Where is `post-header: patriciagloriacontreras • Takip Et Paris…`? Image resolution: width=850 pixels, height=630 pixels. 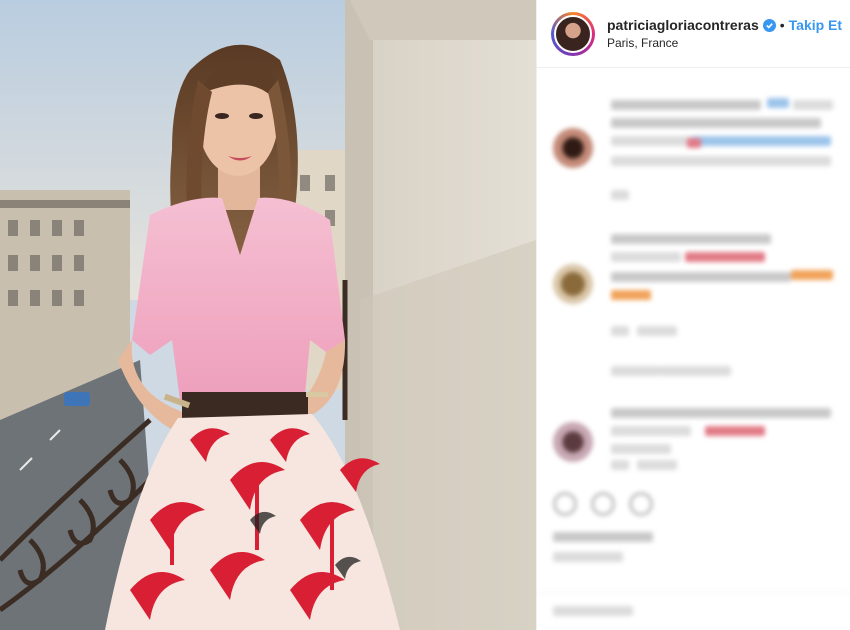
post-header: patriciagloriacontreras • Takip Et Paris… is located at coordinates (693, 34).